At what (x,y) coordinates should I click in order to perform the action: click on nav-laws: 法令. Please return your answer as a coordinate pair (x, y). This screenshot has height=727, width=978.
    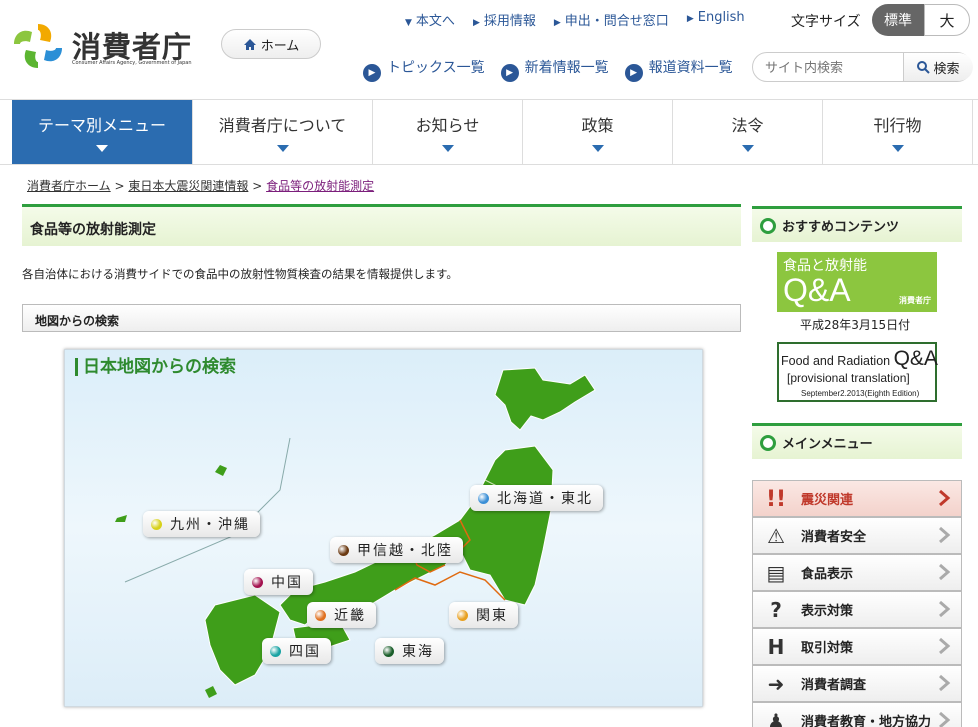
    Looking at the image, I should click on (748, 132).